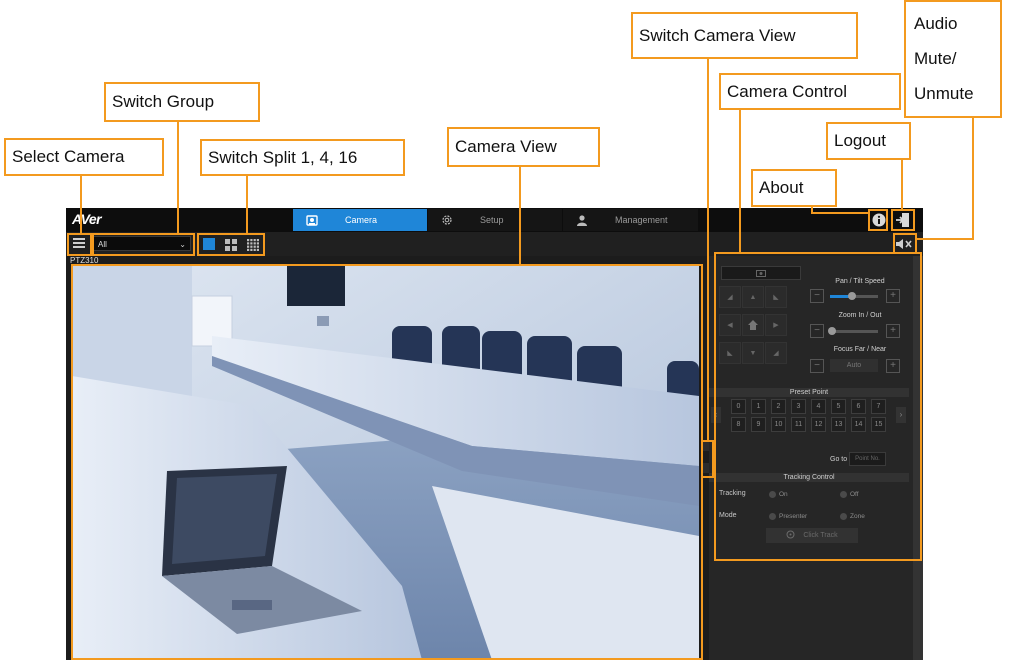  What do you see at coordinates (707, 459) in the screenshot?
I see `switch-camera-view-highlight` at bounding box center [707, 459].